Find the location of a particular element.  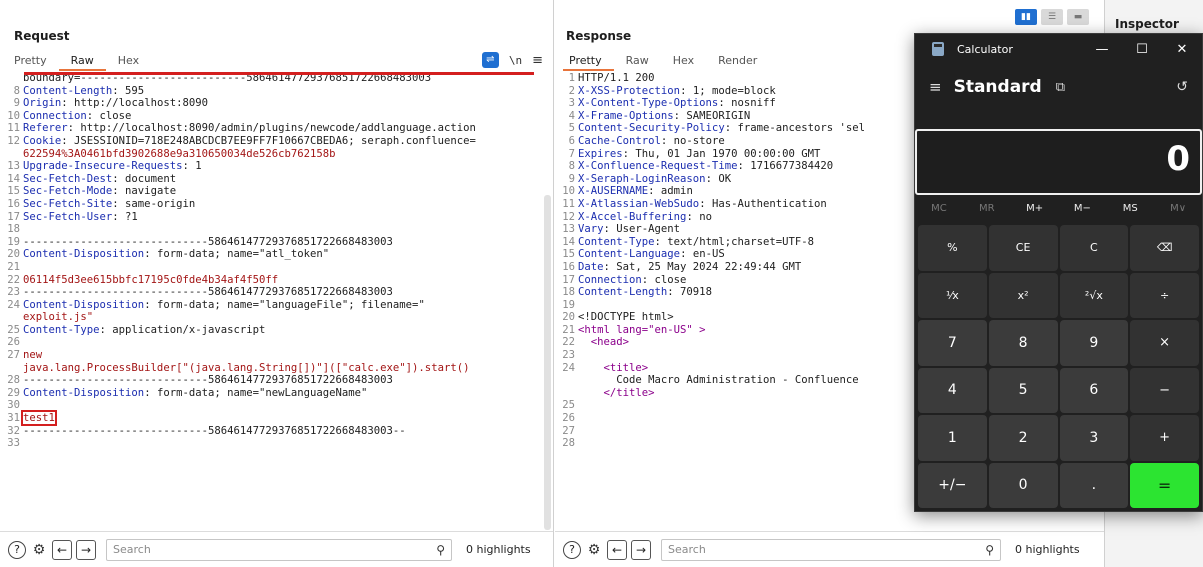

layout-stacked-icon: ☰ is located at coordinates (1052, 17).